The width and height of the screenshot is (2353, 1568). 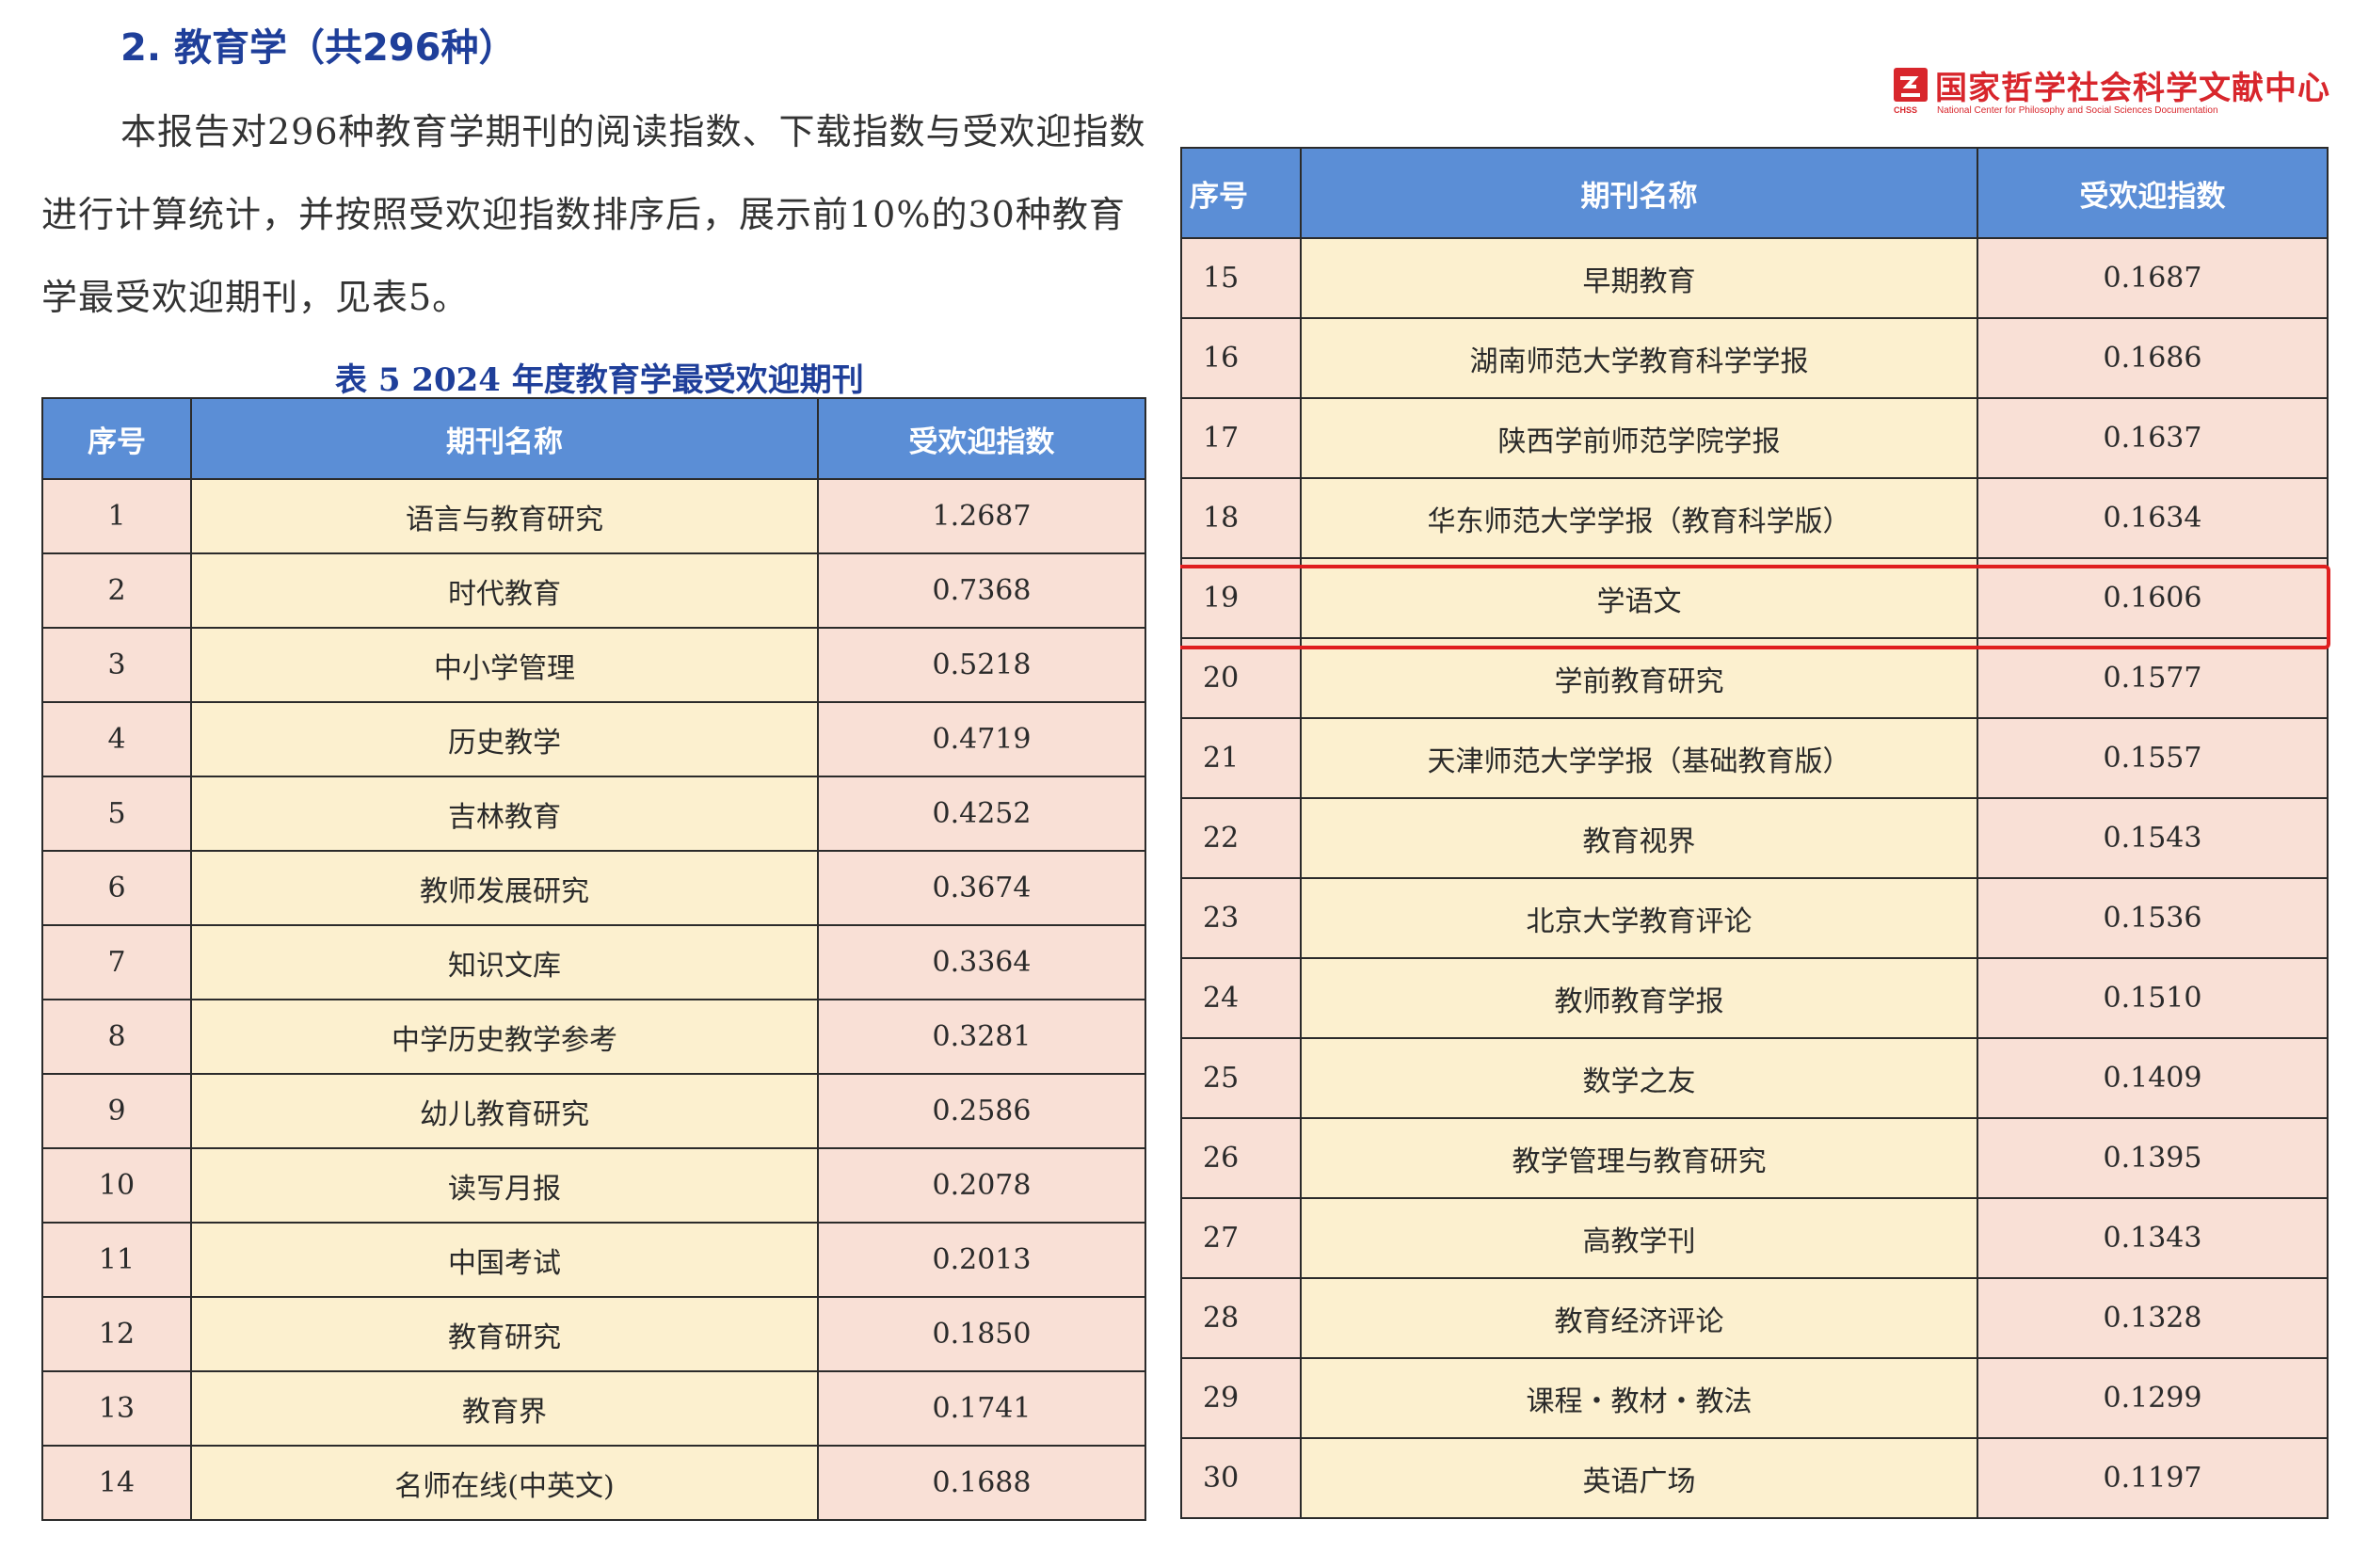 I want to click on popularity-index: 0.4719, so click(x=982, y=739).